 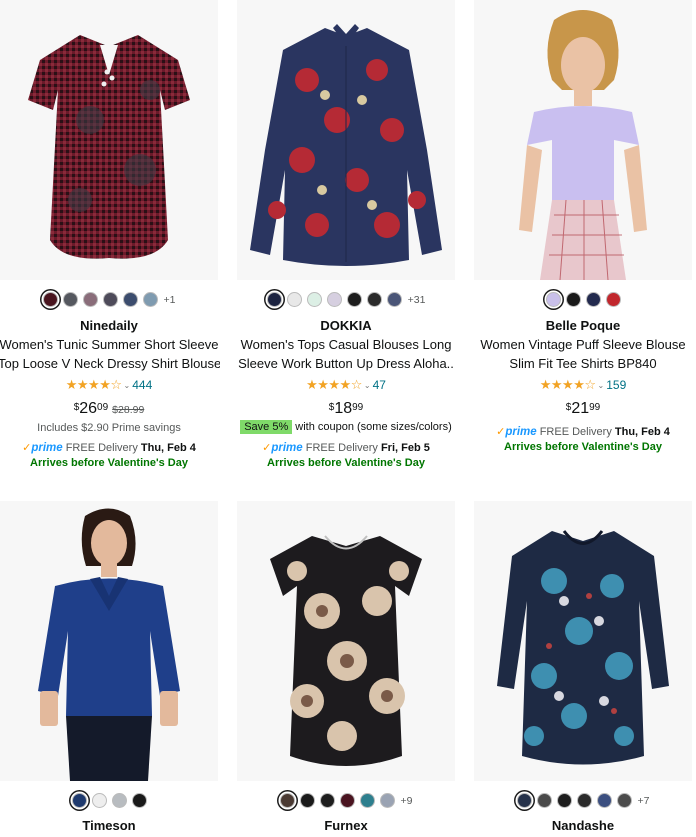 What do you see at coordinates (405, 448) in the screenshot?
I see `delivery-date: Fri, Feb 5` at bounding box center [405, 448].